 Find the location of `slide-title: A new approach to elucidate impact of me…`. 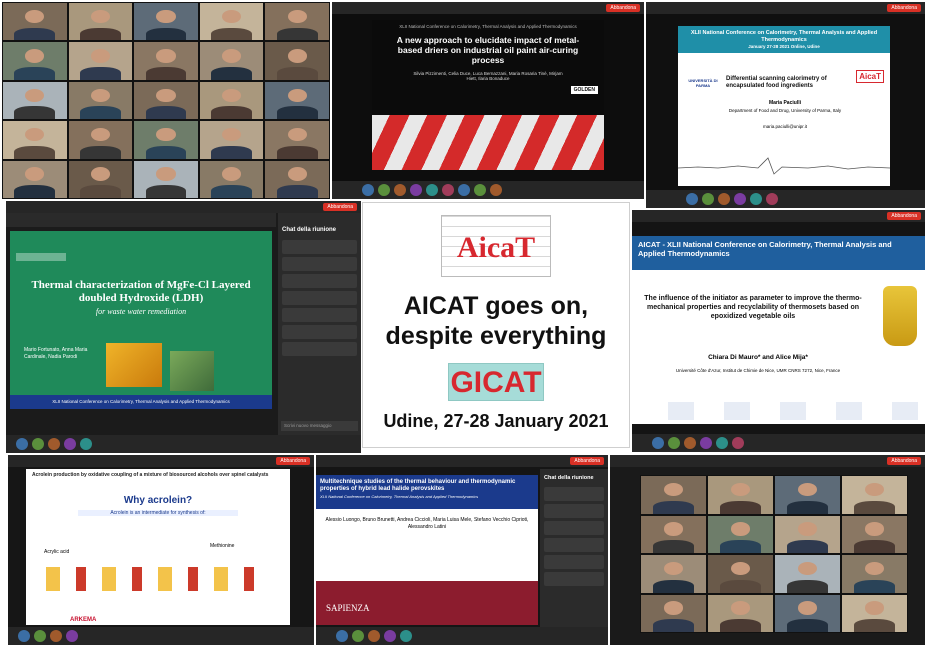

slide-title: A new approach to elucidate impact of me… is located at coordinates (488, 50).